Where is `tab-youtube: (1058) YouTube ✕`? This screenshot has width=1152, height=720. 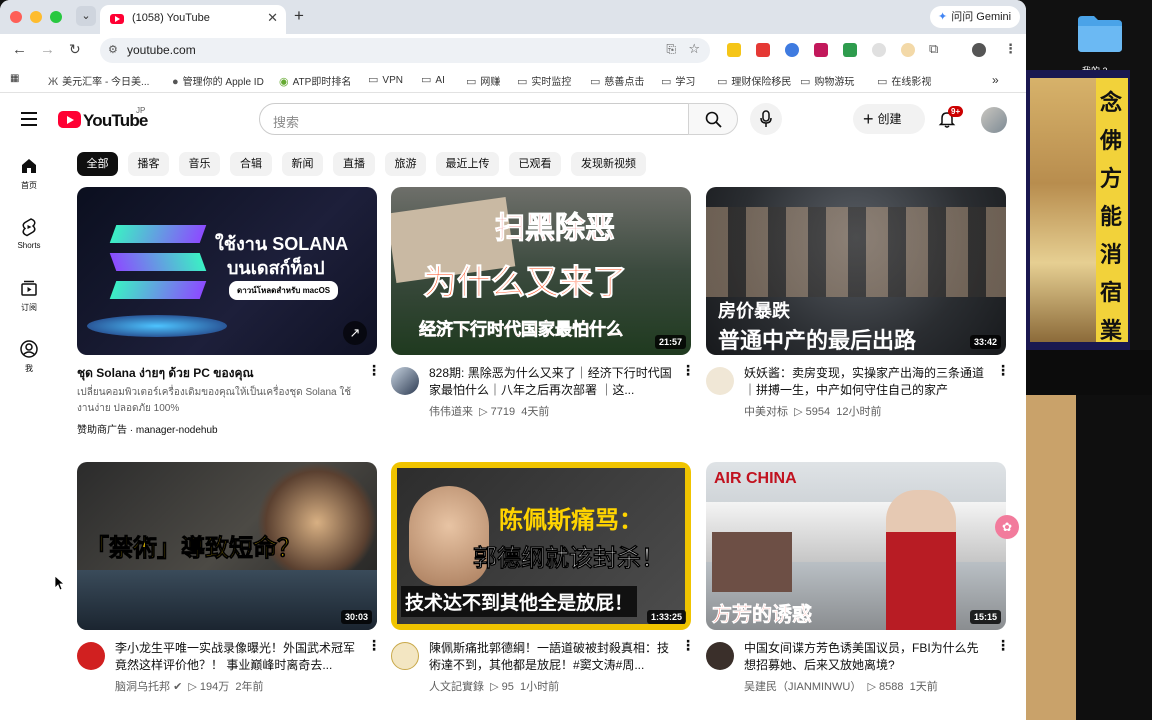 tab-youtube: (1058) YouTube ✕ is located at coordinates (193, 19).